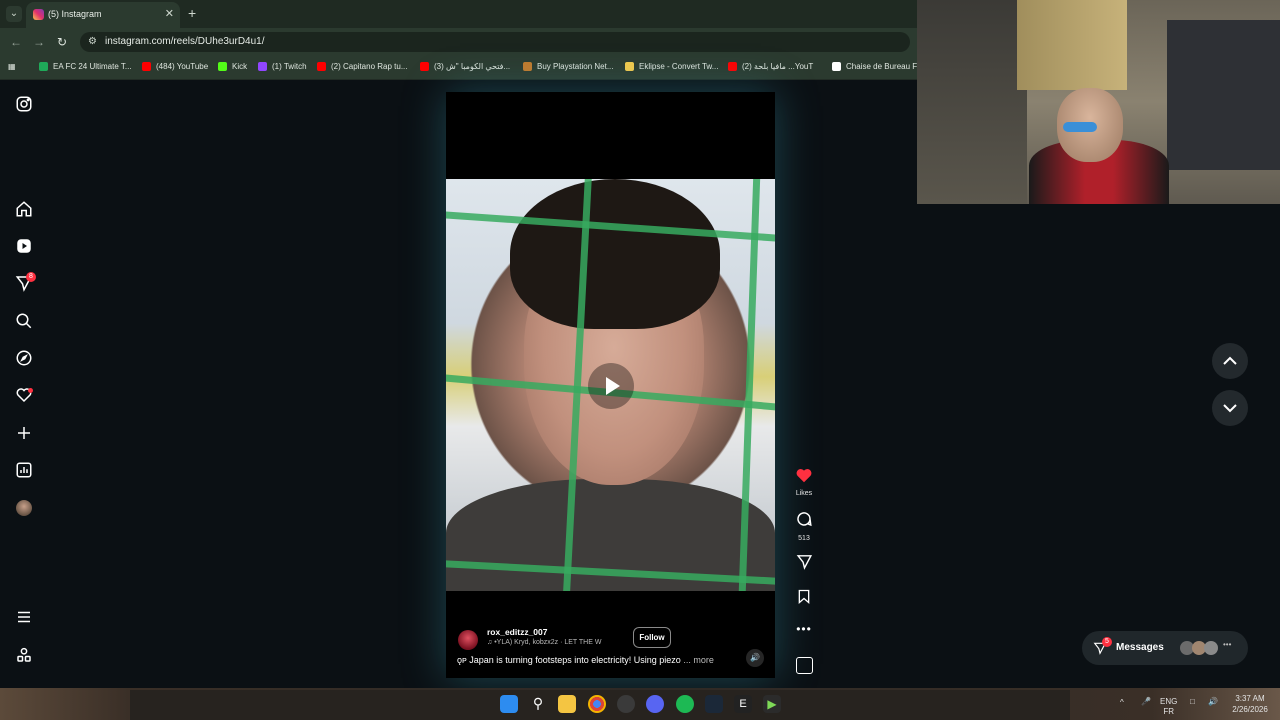 This screenshot has height=720, width=1280. I want to click on heart-notifications-icon, so click(24, 396).